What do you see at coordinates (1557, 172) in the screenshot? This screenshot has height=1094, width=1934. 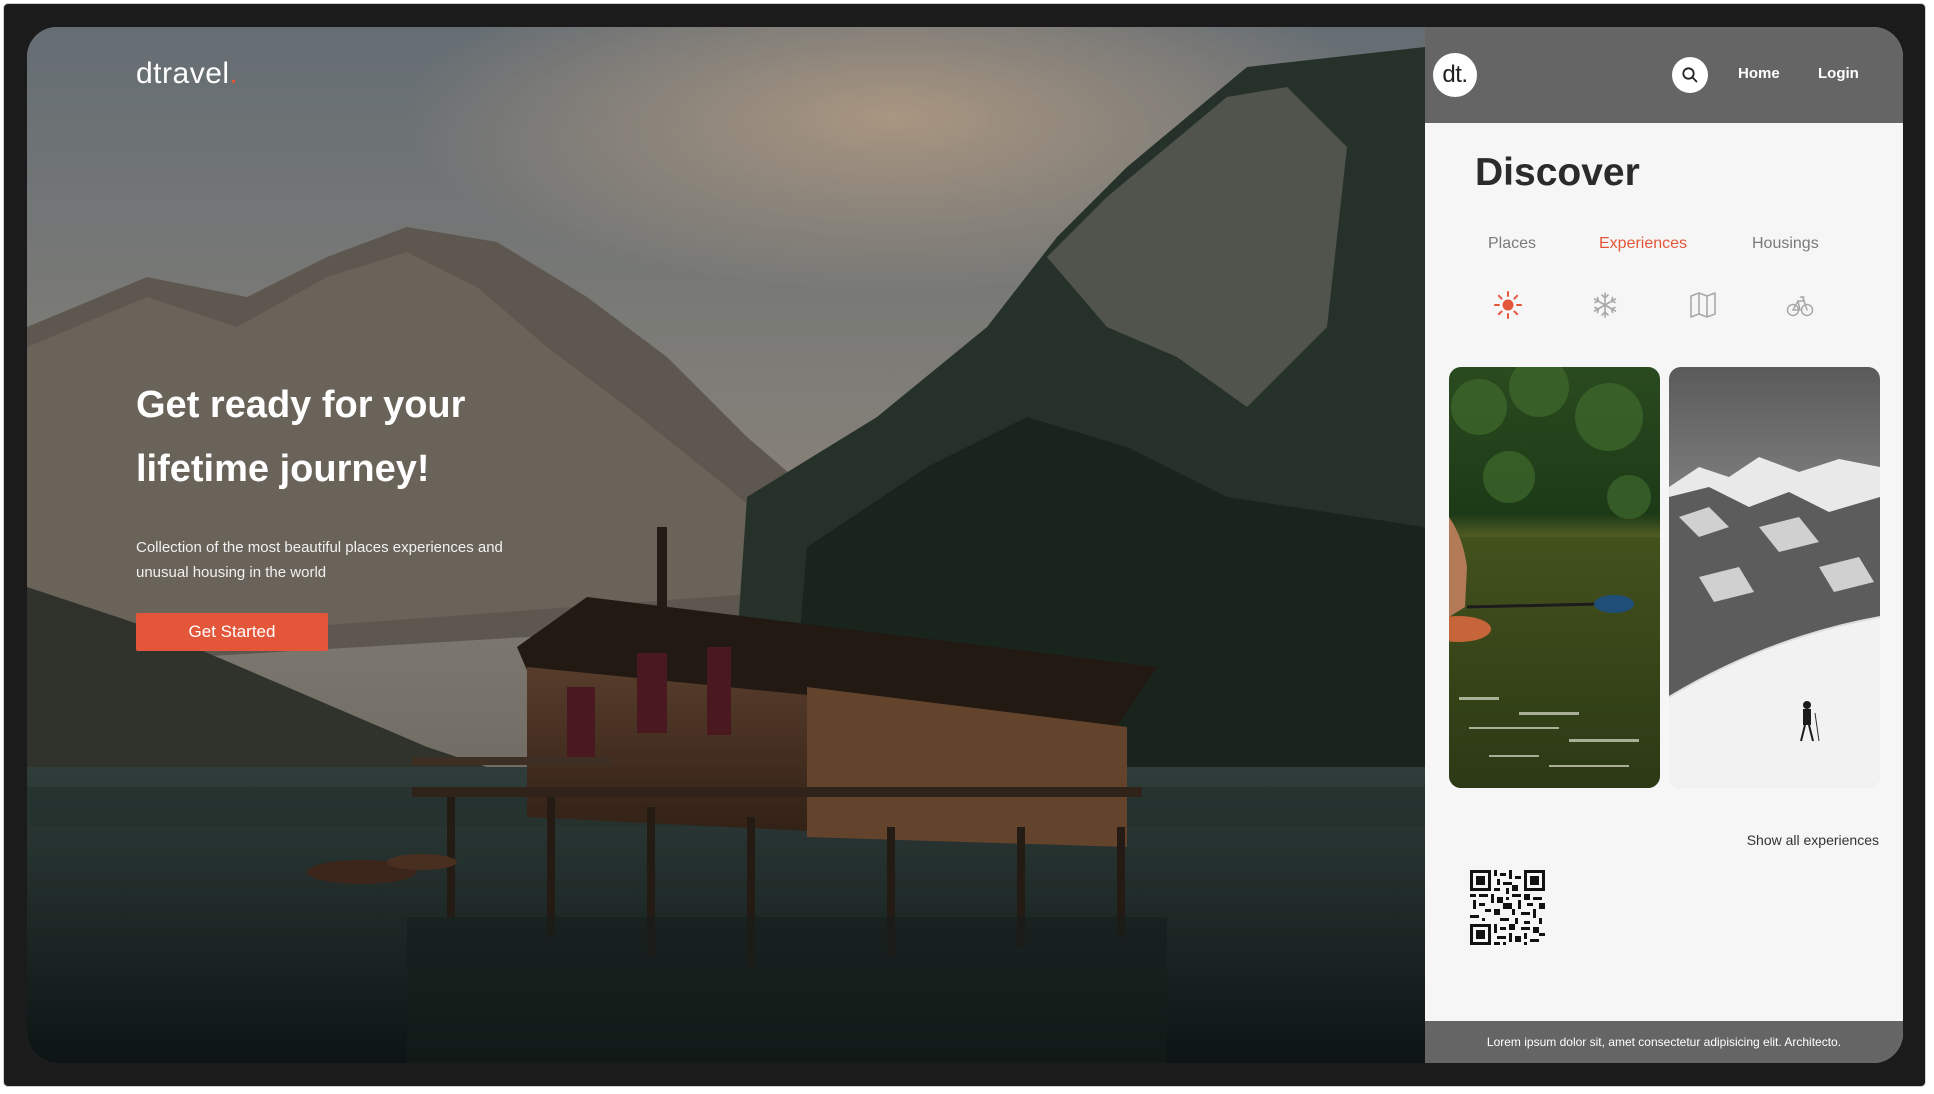 I see `discover-title: Discover` at bounding box center [1557, 172].